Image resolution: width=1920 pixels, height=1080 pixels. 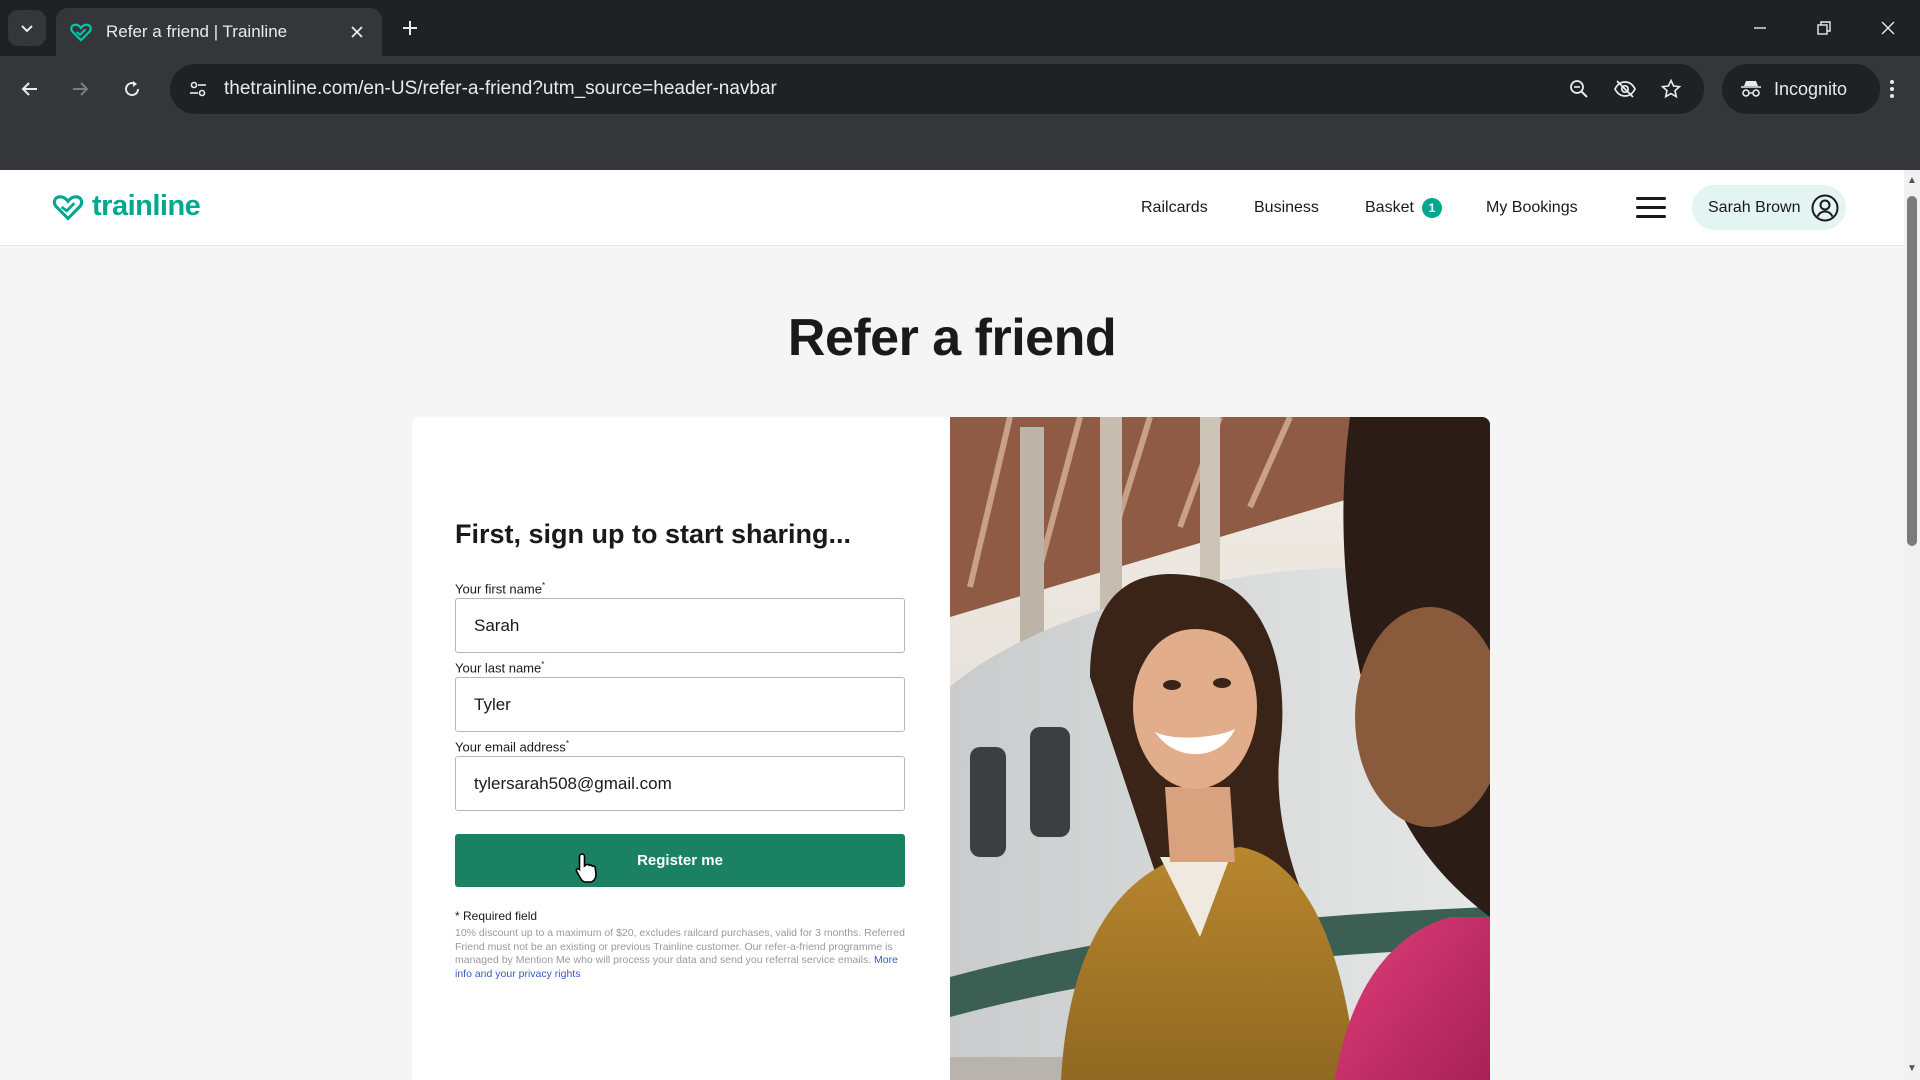 I want to click on browser-tabstrip: Refer a friend | Trainline, so click(x=960, y=28).